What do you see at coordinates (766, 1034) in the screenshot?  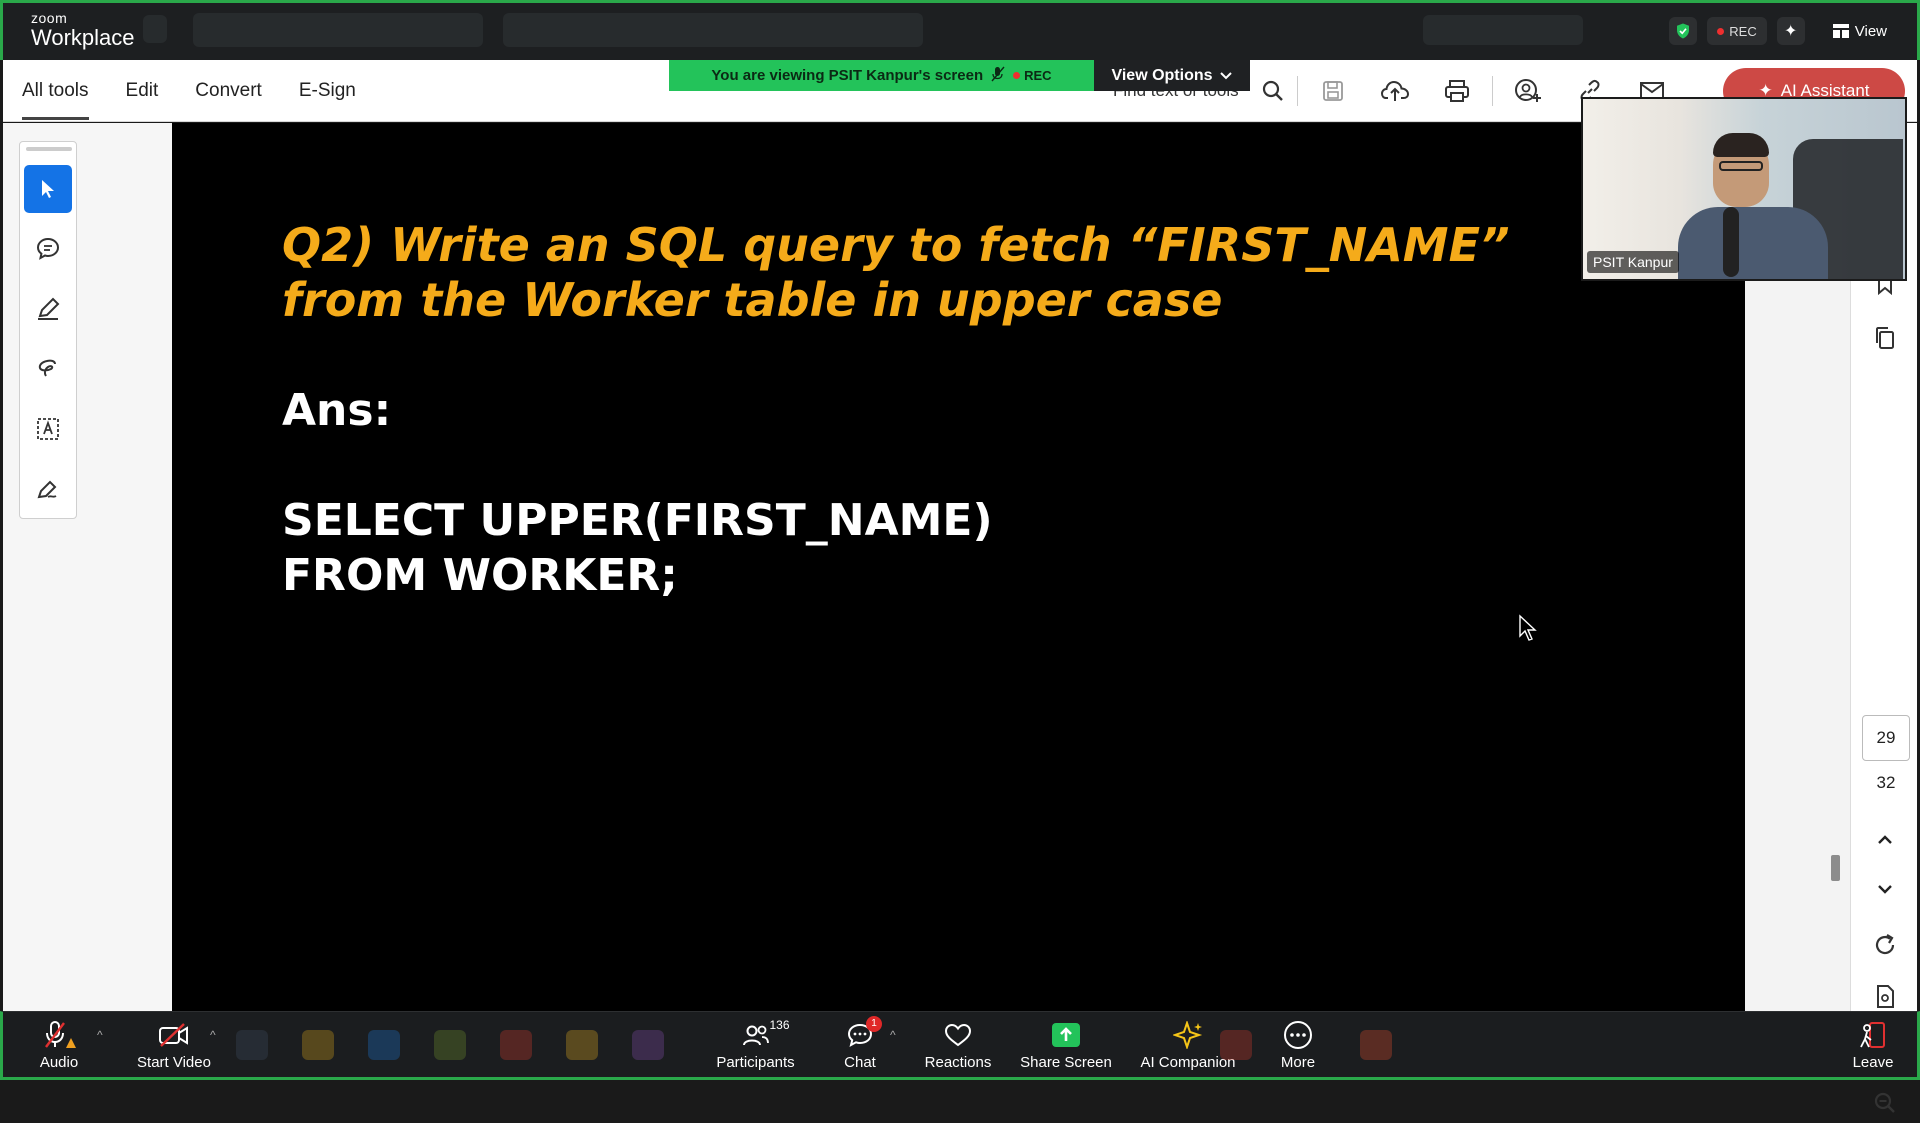 I see `participants-icon: 136` at bounding box center [766, 1034].